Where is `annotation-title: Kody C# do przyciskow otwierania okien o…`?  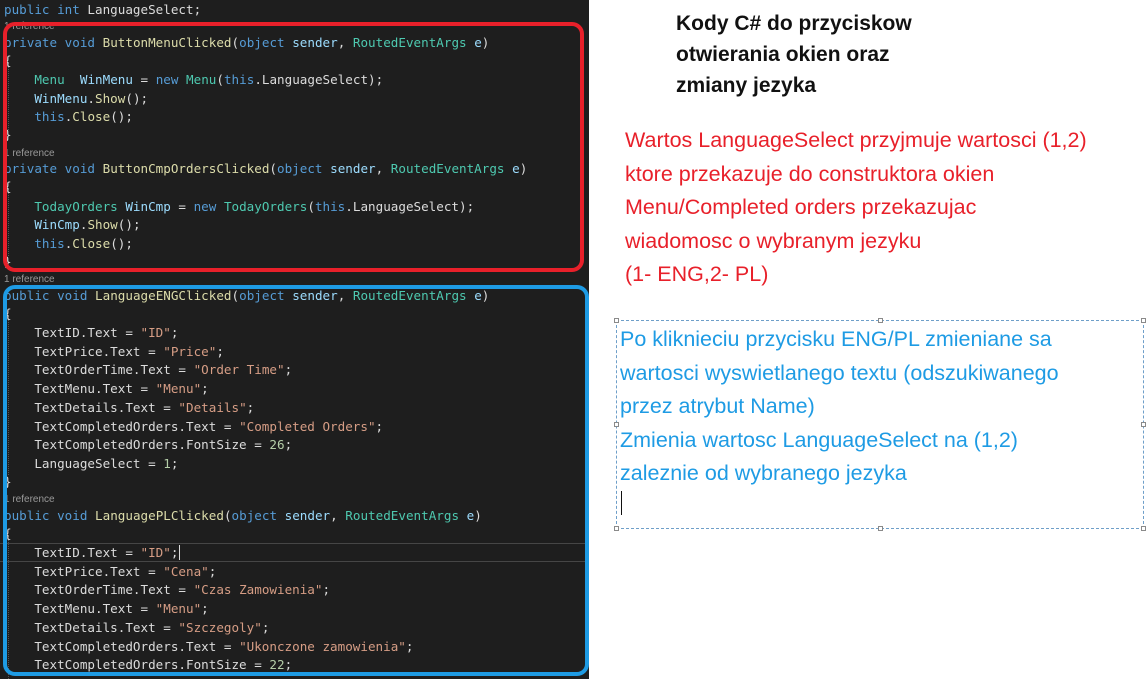 annotation-title: Kody C# do przyciskow otwierania okien o… is located at coordinates (826, 54).